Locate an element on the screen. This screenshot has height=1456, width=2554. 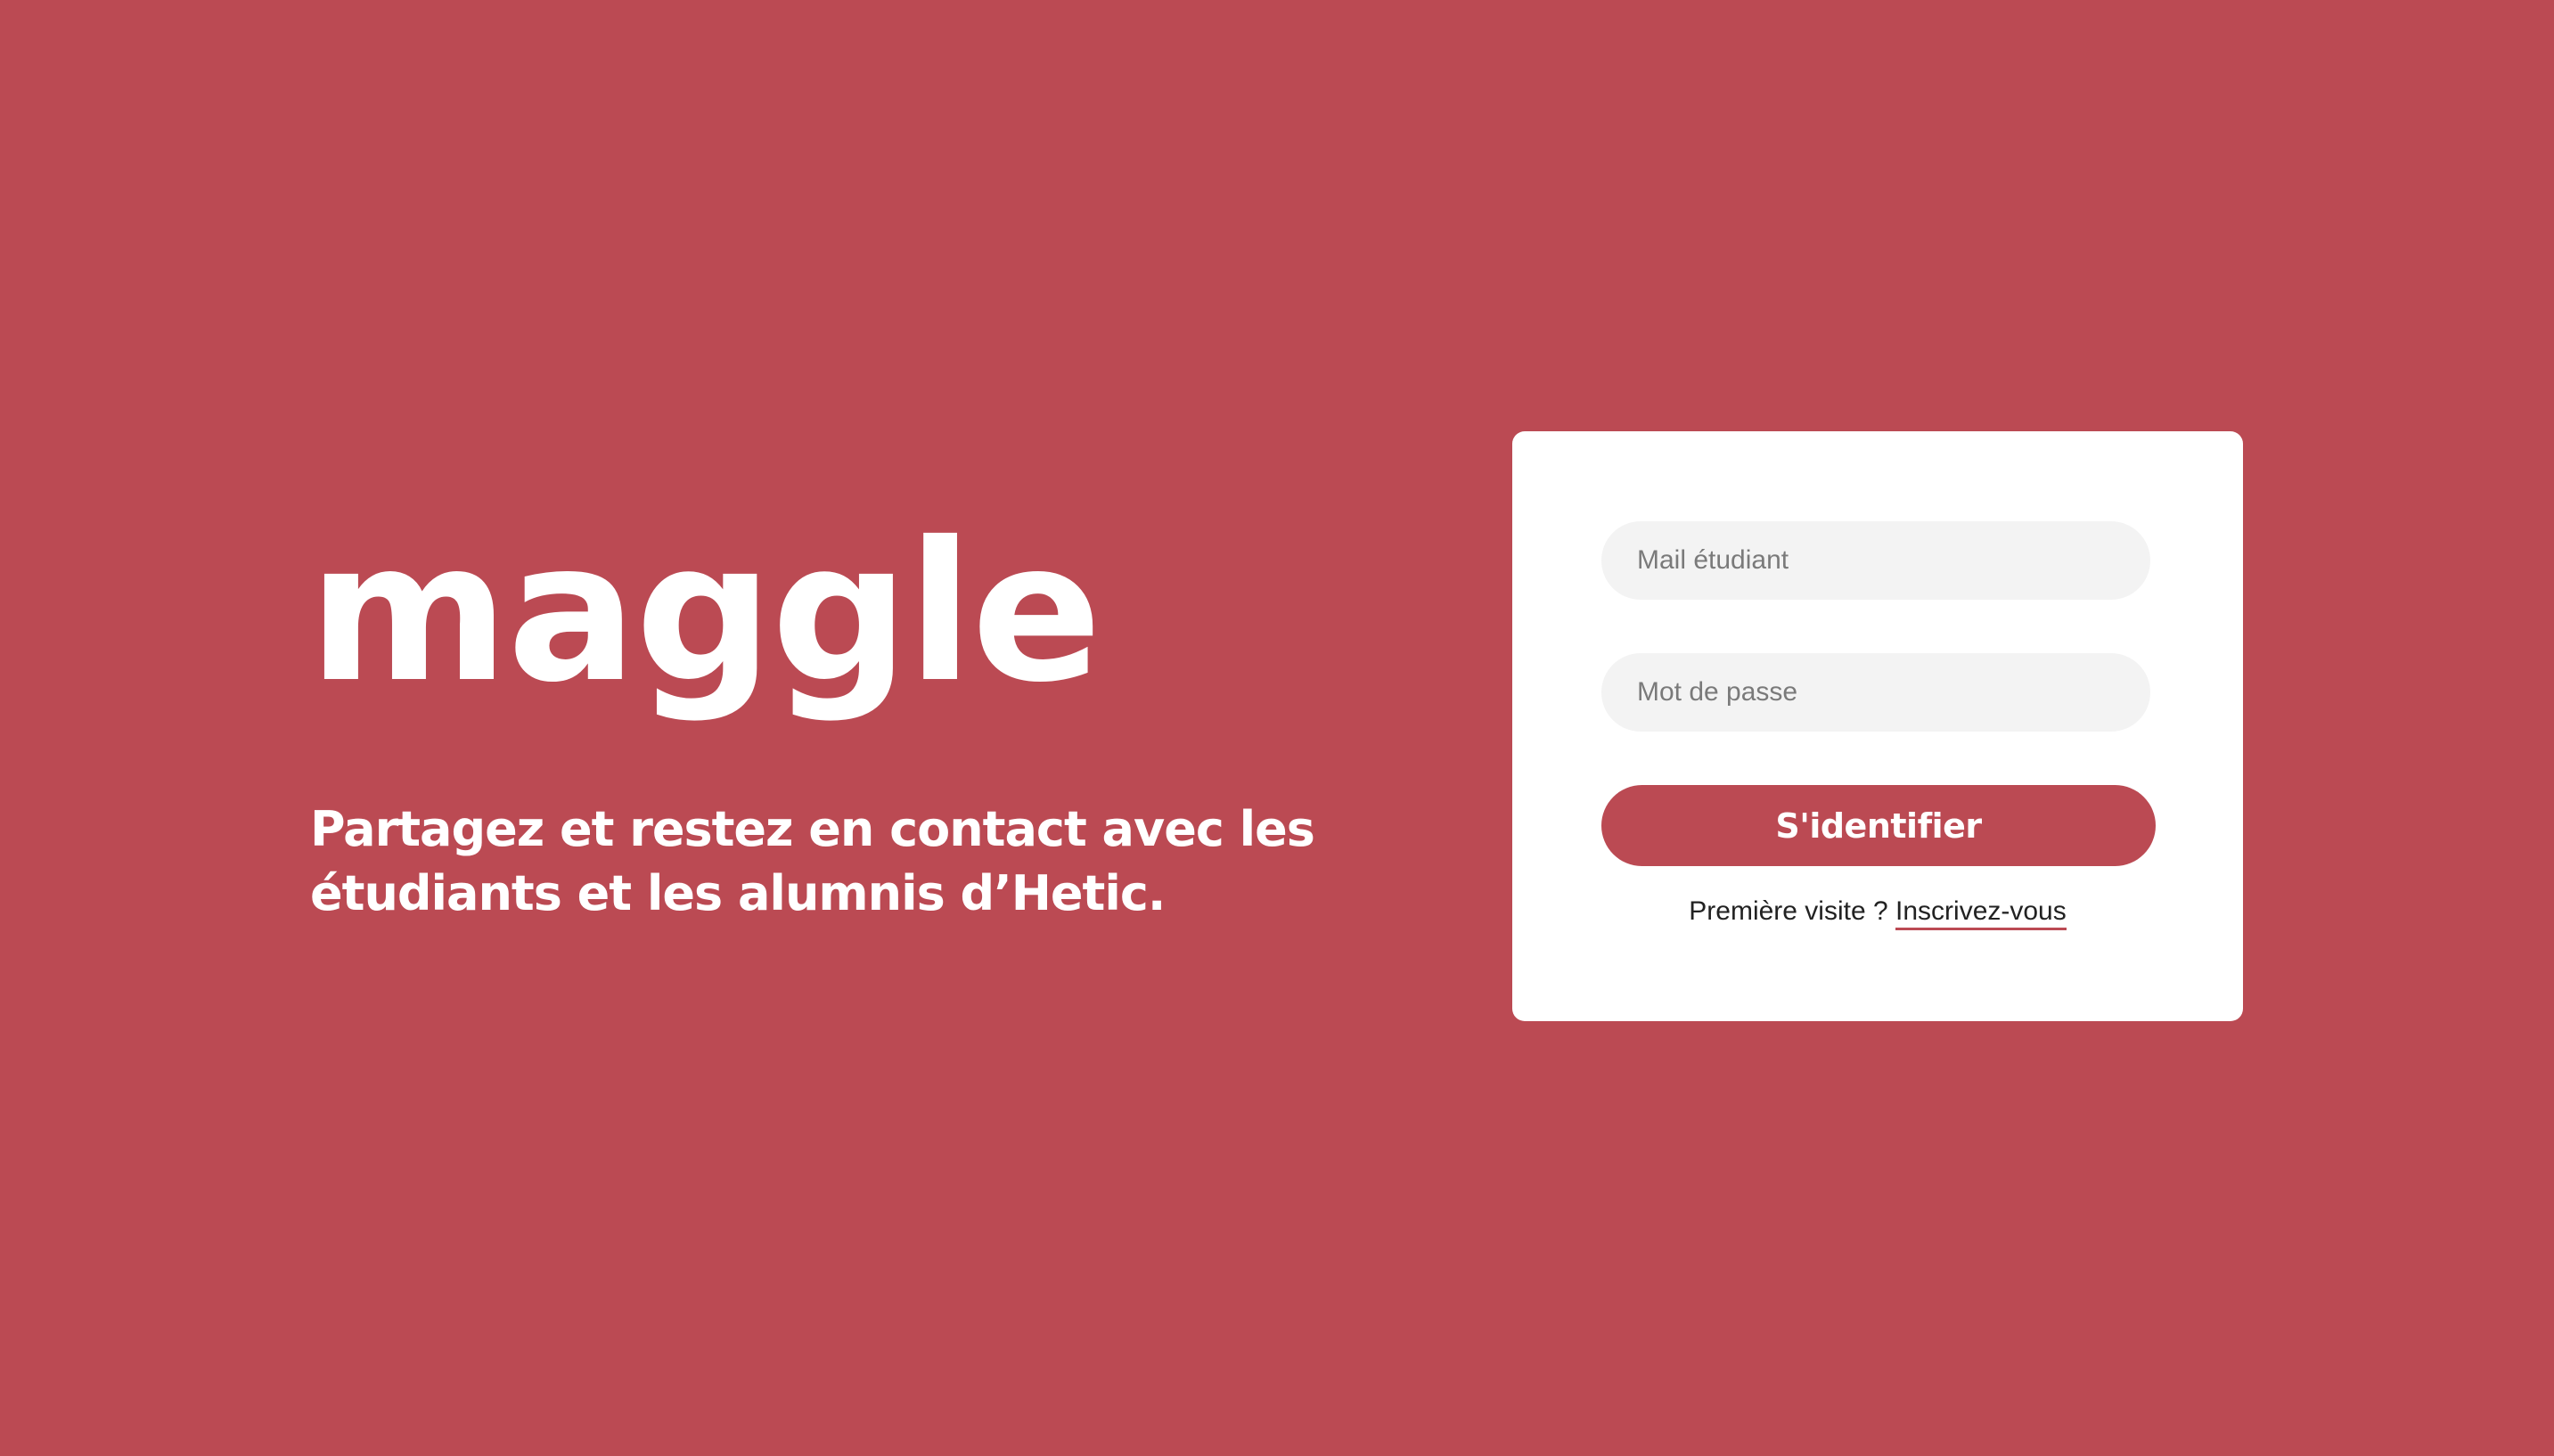
signup-link: Inscrivez-vous is located at coordinates (1981, 913).